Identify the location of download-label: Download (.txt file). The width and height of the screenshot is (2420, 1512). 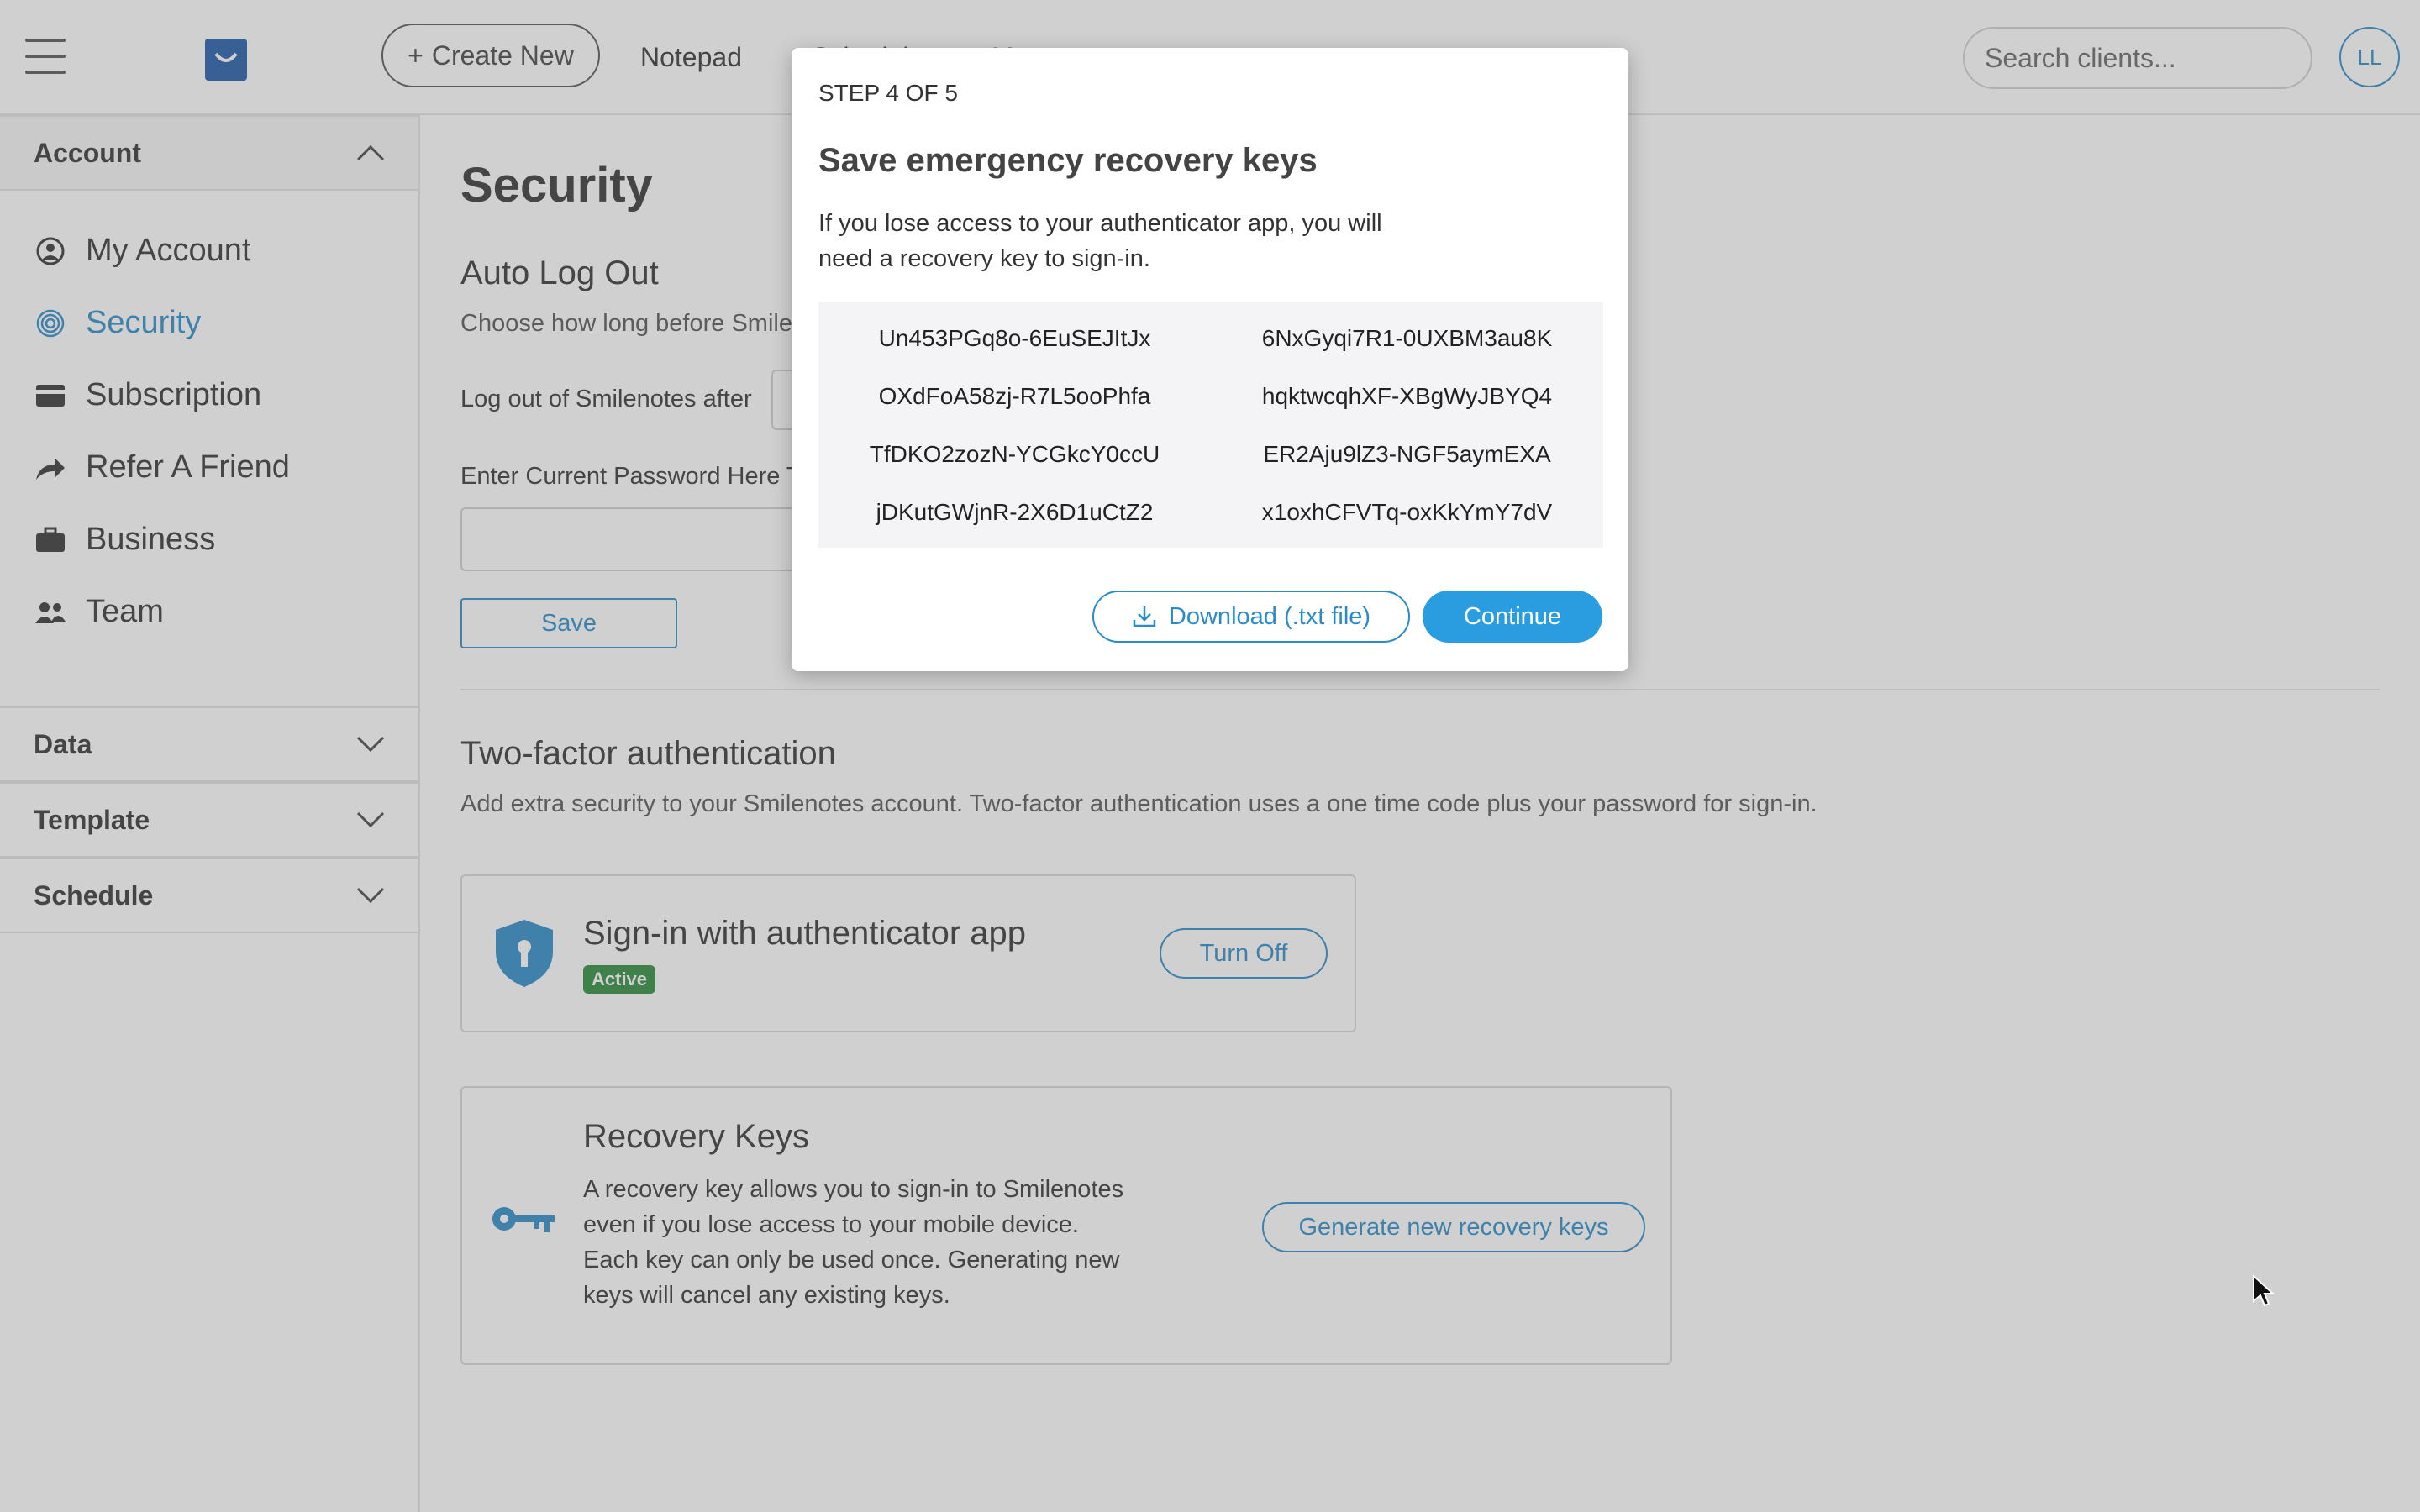
(1269, 616).